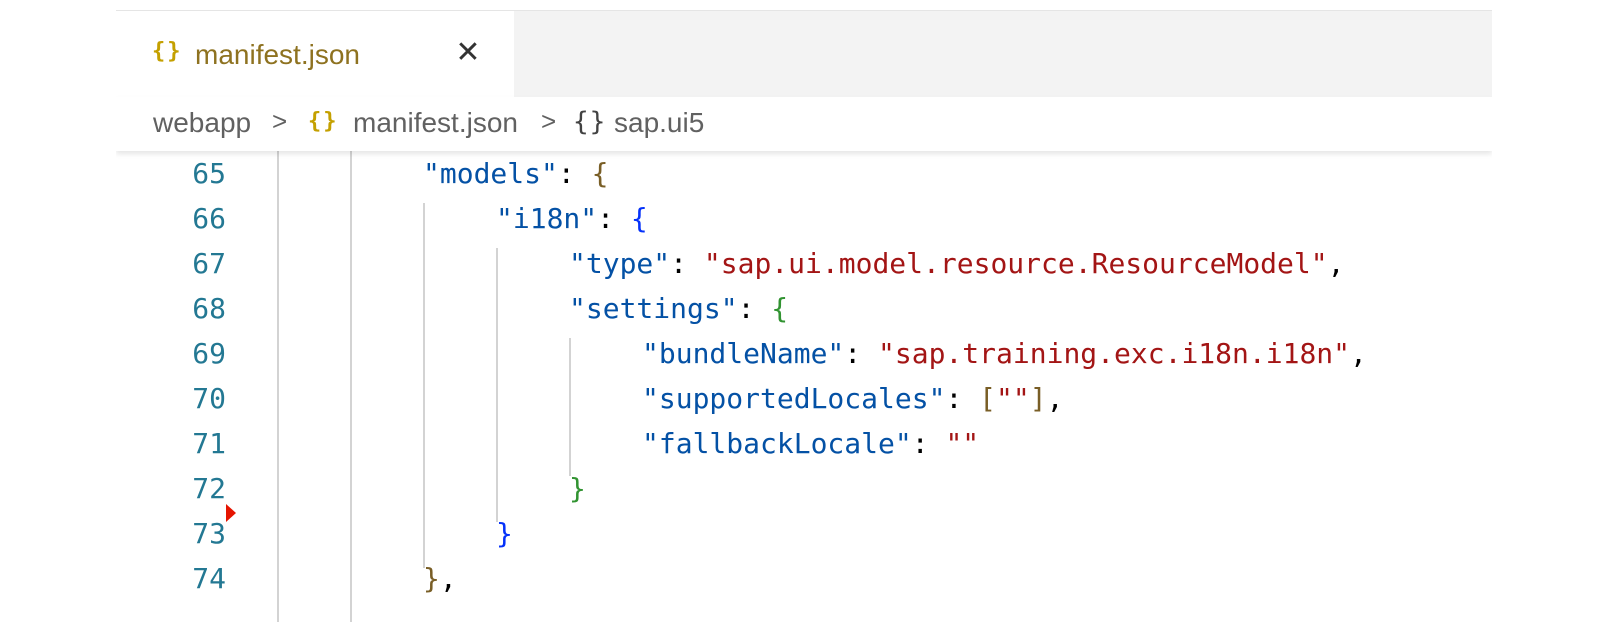  What do you see at coordinates (231, 513) in the screenshot?
I see `breakpoint-marker-icon` at bounding box center [231, 513].